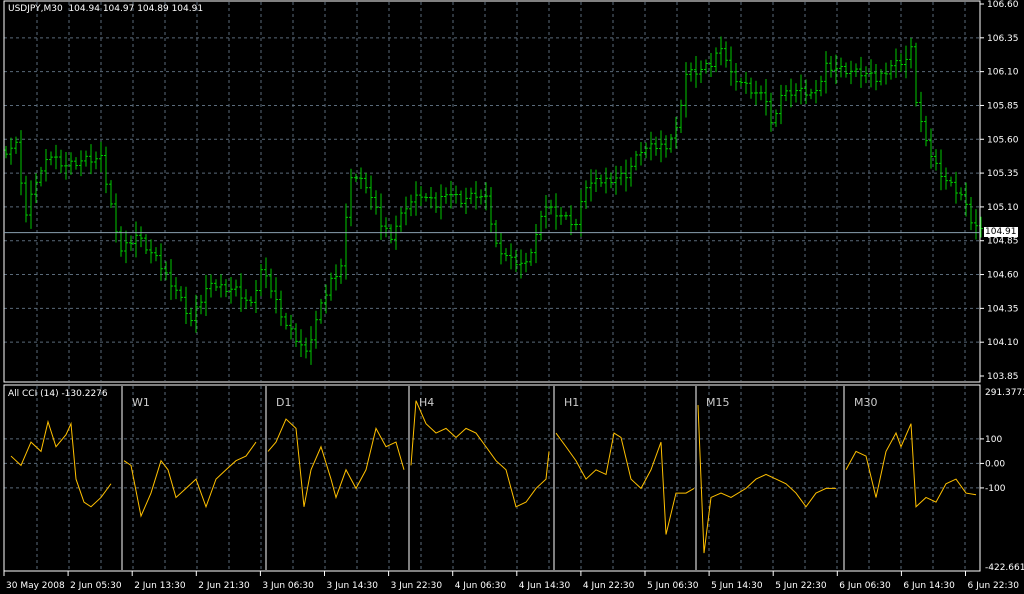  I want to click on cci-tick-label: 291.3773, so click(1004, 393).